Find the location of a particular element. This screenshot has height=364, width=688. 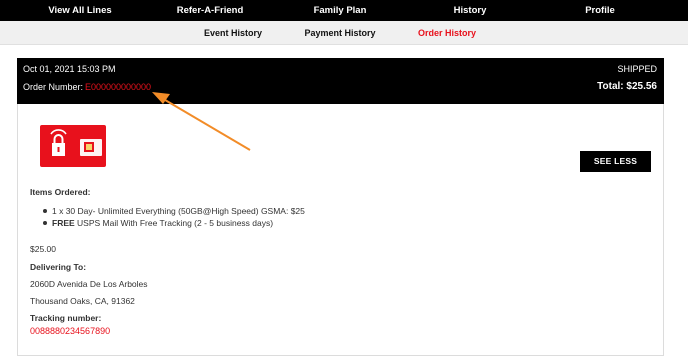

tab-order-history: Order History is located at coordinates (447, 33).